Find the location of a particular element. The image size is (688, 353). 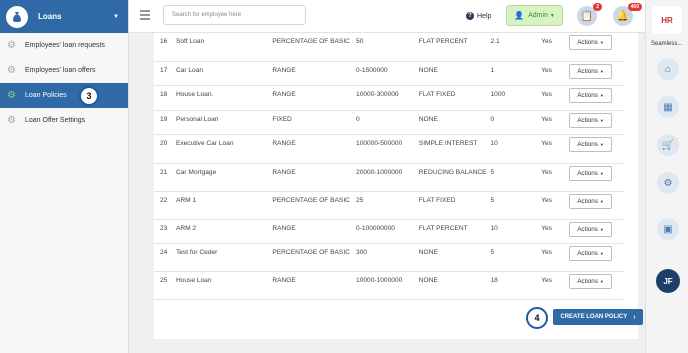

sidebar-item-loan-requests: ⚙ Employees' loan requests is located at coordinates (64, 45).